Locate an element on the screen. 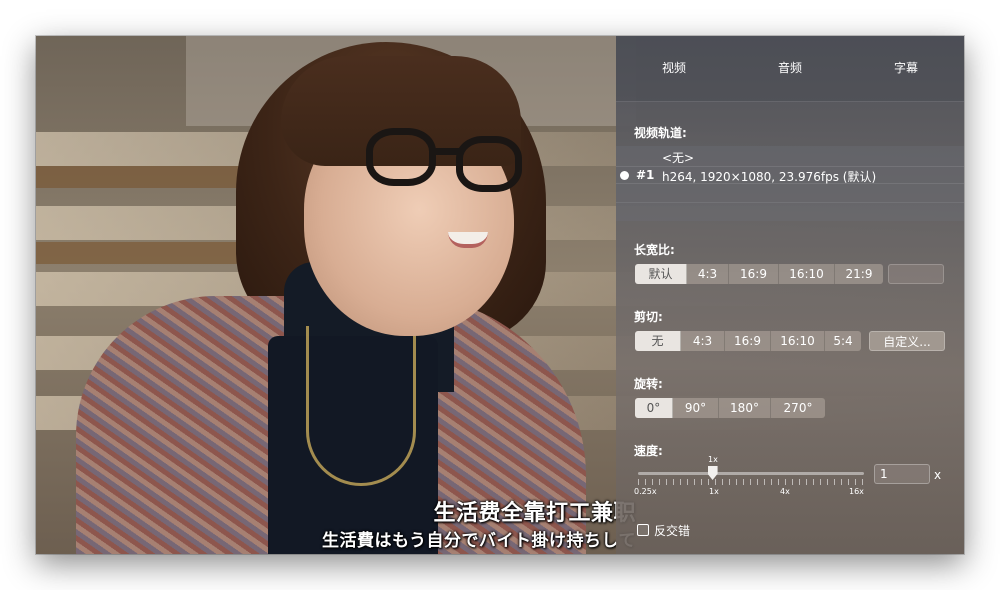  tab-subtitles: 字幕 is located at coordinates (906, 69).